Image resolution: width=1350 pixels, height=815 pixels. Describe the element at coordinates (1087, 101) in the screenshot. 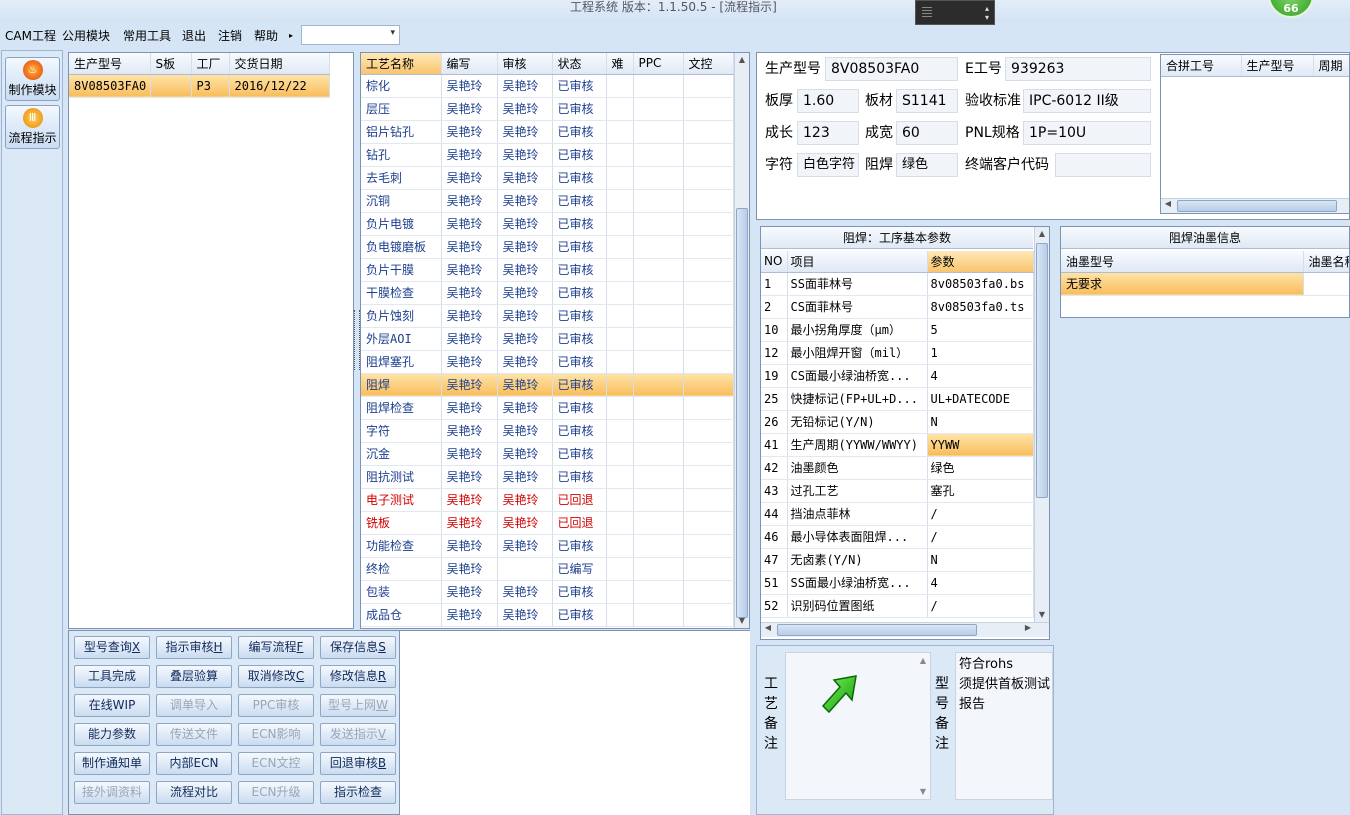

I see `standard-field: IPC-6012 II级` at that location.